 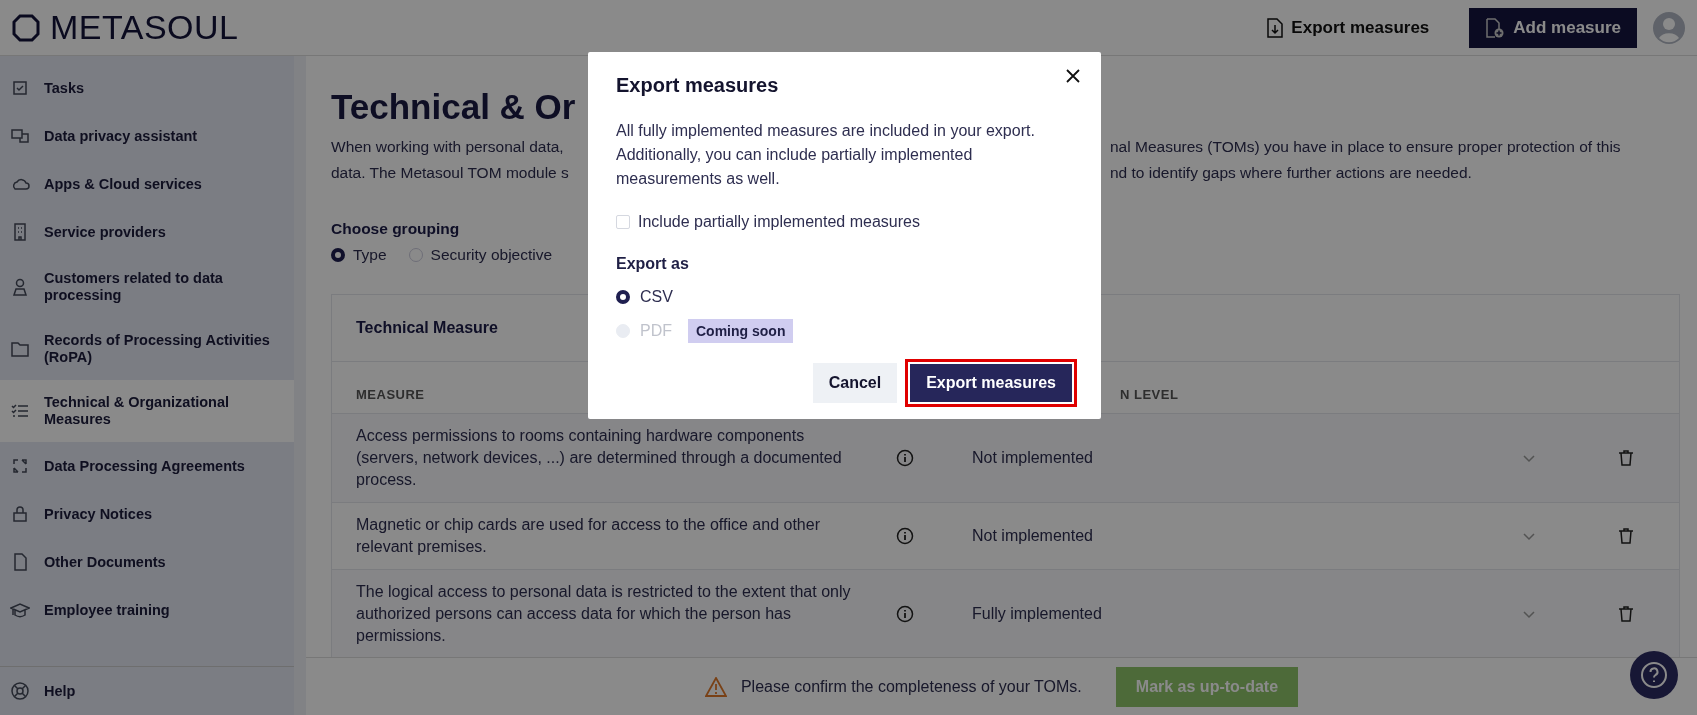 I want to click on radio-option: Security objective, so click(x=480, y=255).